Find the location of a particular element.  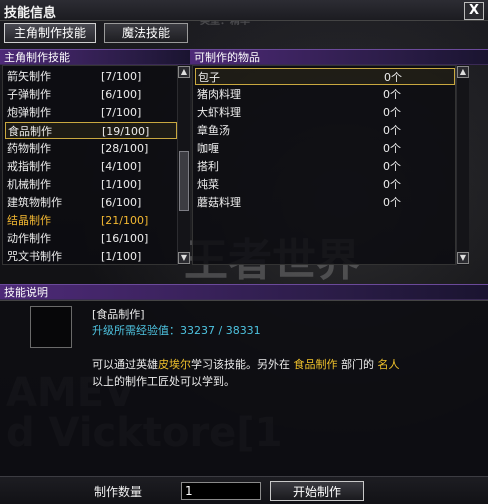

skill-row: 建筑物制作 [6/100] is located at coordinates (90, 202).